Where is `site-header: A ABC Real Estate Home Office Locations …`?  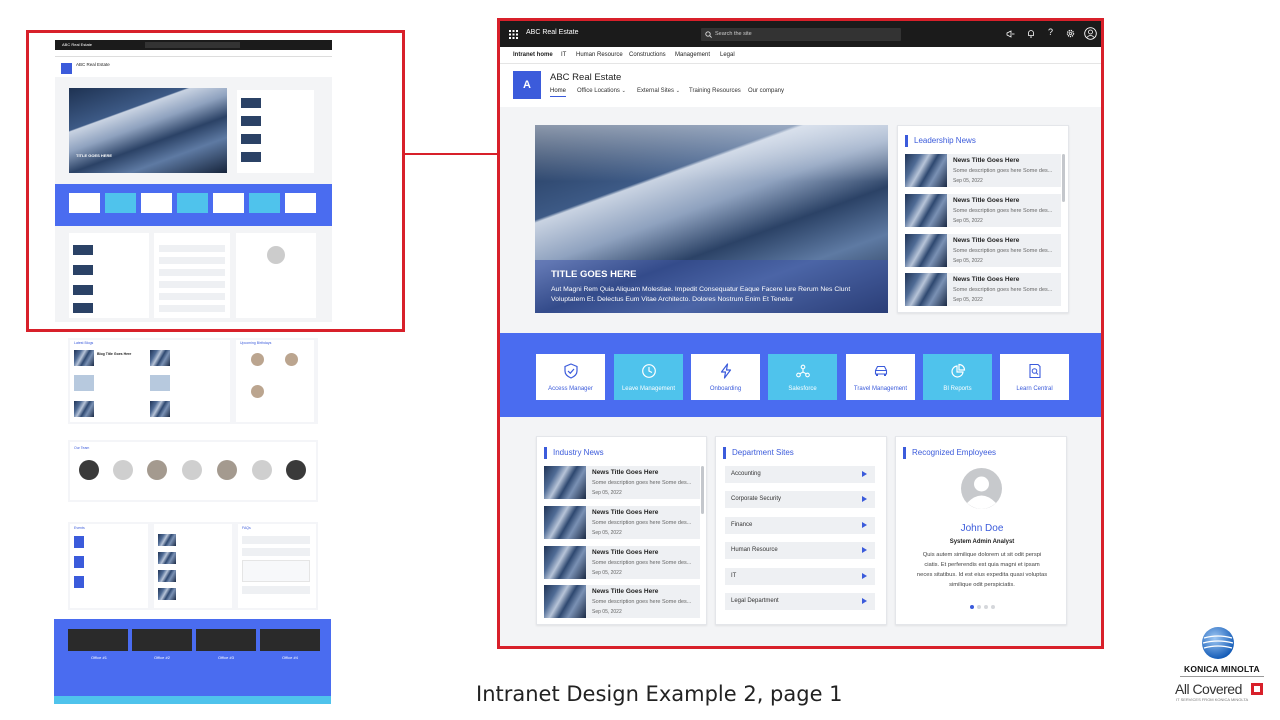 site-header: A ABC Real Estate Home Office Locations … is located at coordinates (800, 85).